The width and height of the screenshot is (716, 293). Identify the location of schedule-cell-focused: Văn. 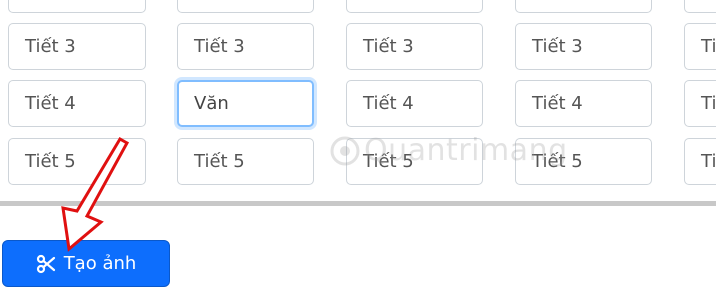
(245, 103).